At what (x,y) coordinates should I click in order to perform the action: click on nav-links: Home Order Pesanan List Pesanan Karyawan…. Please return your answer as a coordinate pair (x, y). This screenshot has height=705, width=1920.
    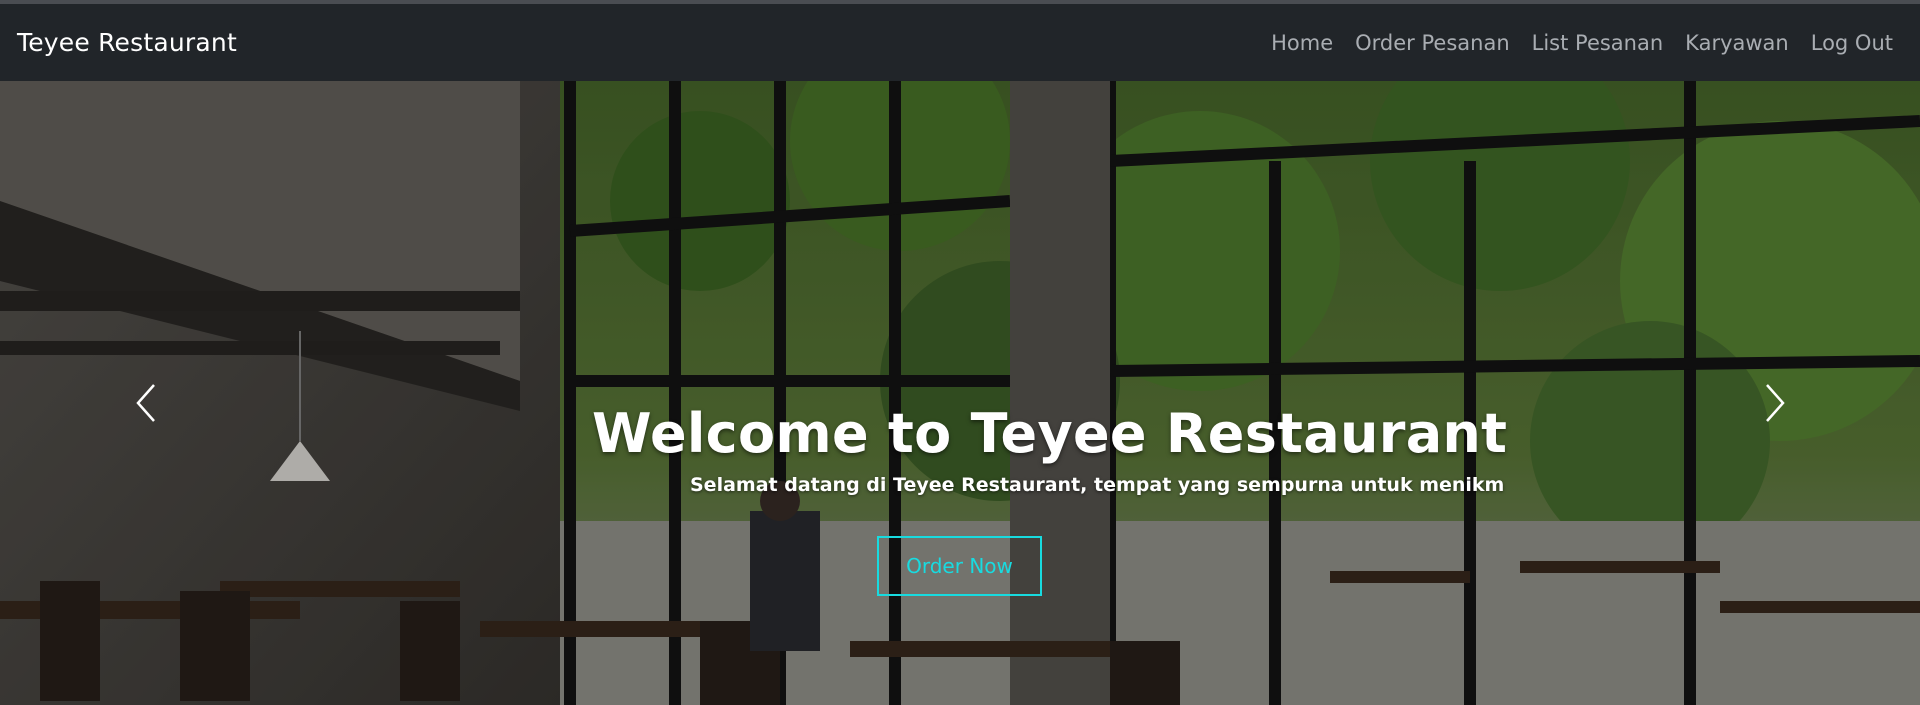
    Looking at the image, I should click on (1582, 43).